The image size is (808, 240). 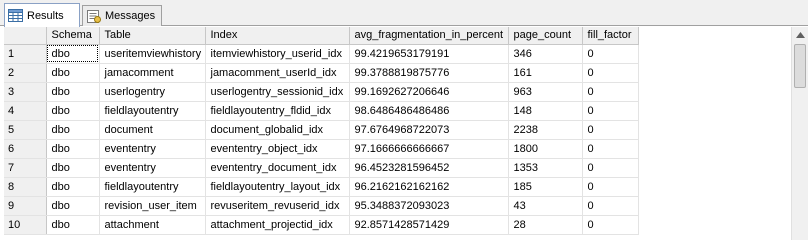 What do you see at coordinates (545, 92) in the screenshot?
I see `cell-page-count: 963` at bounding box center [545, 92].